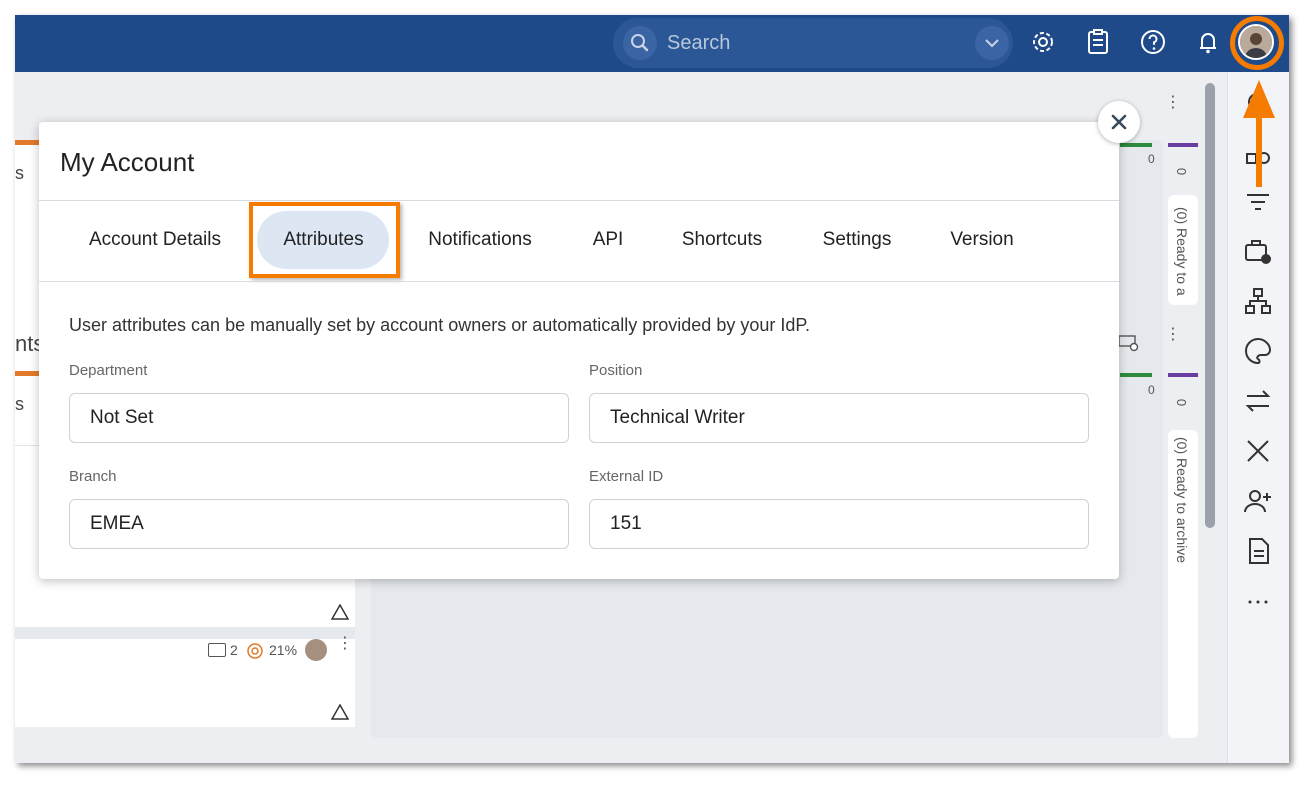  I want to click on more-icon, so click(1258, 601).